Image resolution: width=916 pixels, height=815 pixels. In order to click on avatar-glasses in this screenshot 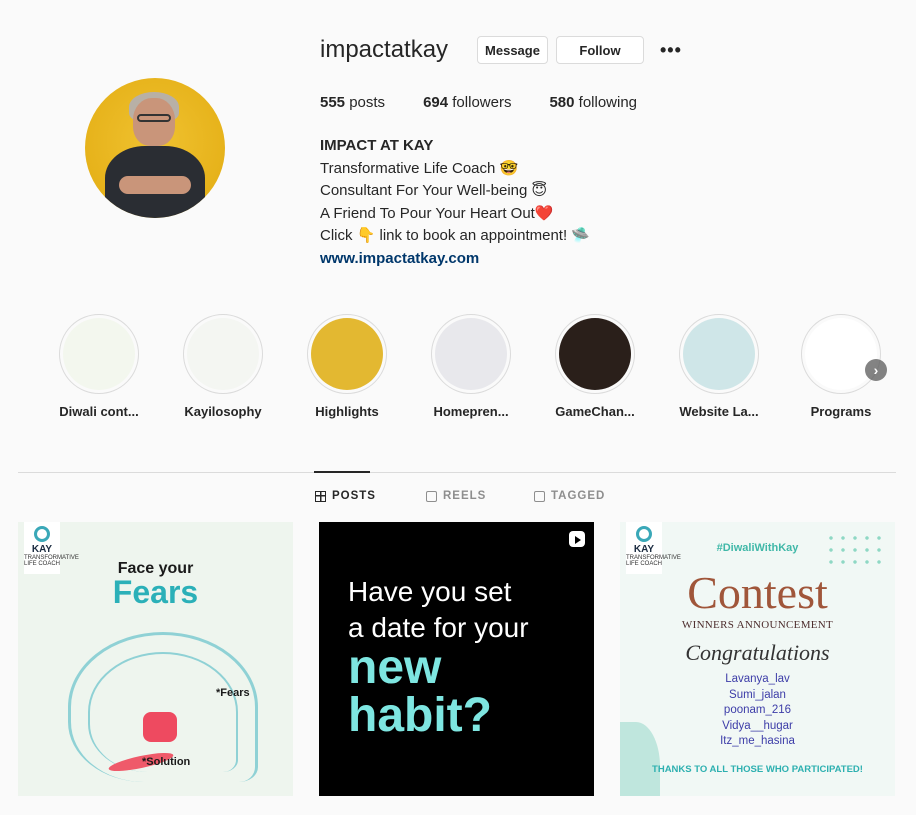, I will do `click(154, 118)`.